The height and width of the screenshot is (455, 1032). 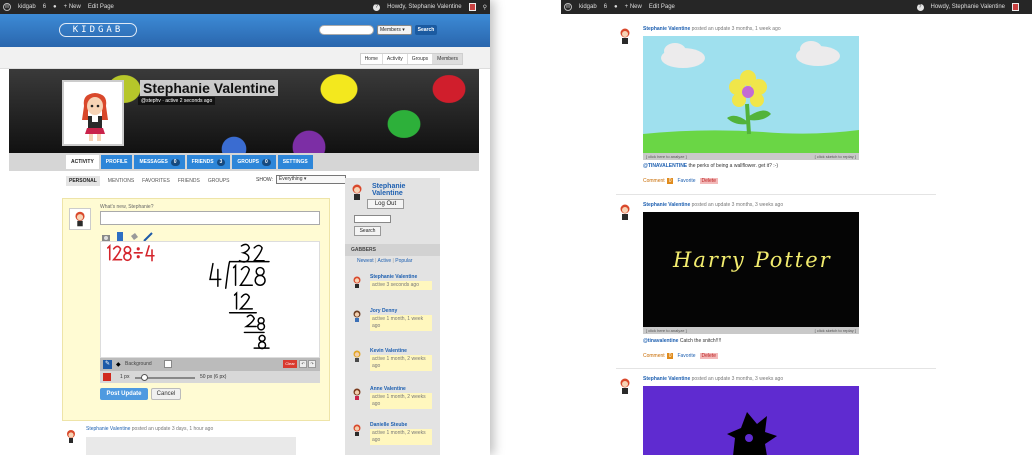 I want to click on clear-button: Clear, so click(x=290, y=364).